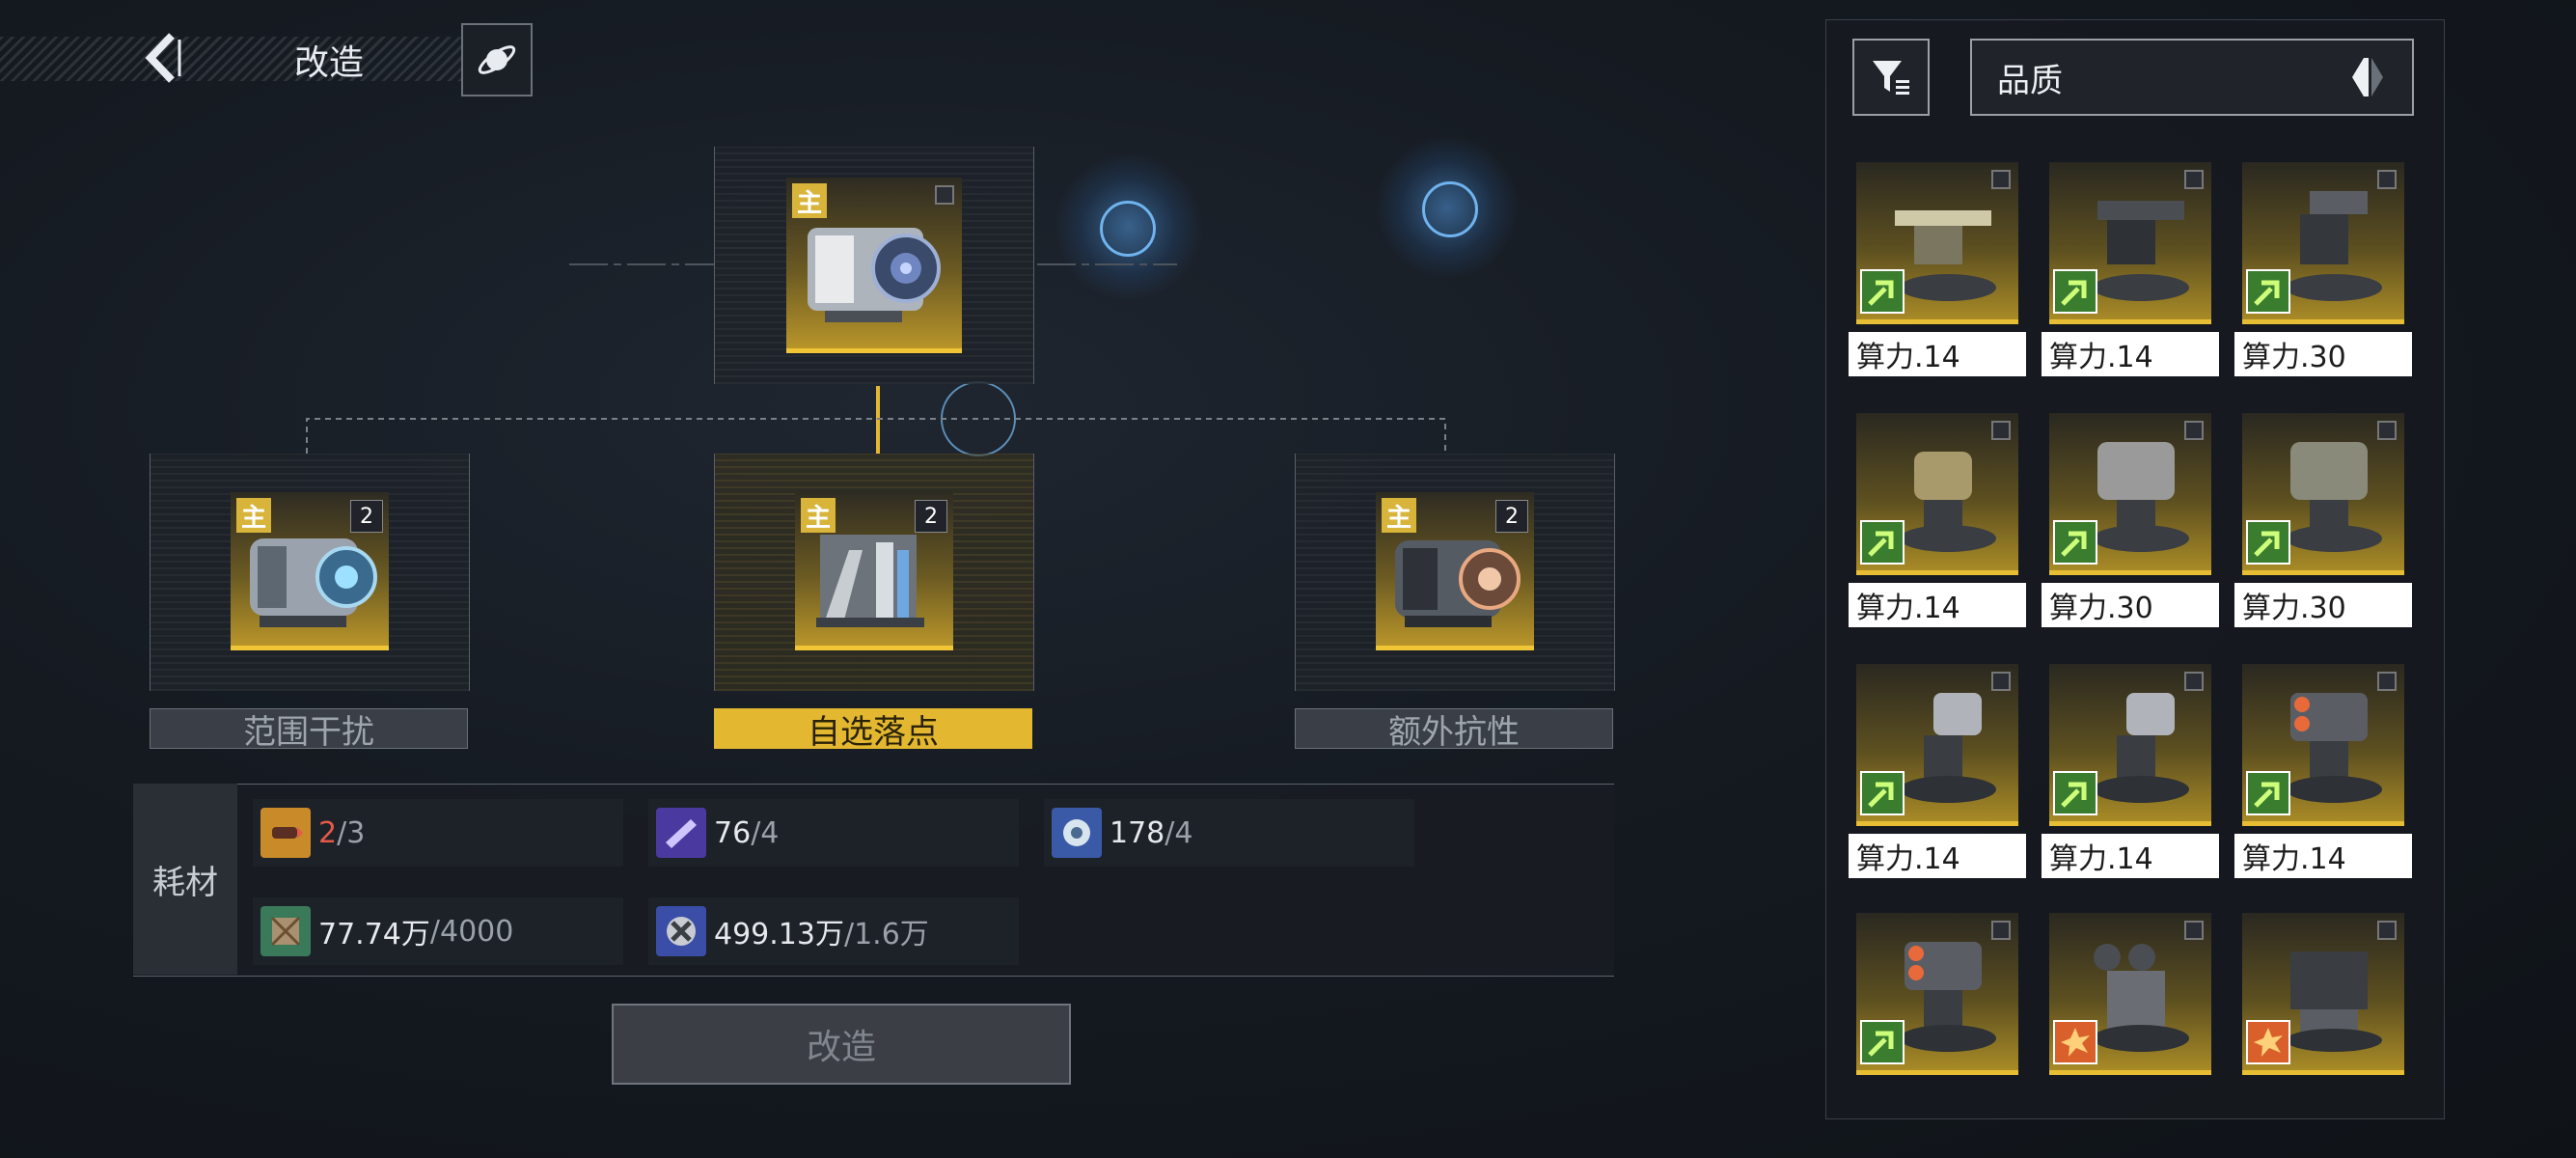 This screenshot has width=2576, height=1158. Describe the element at coordinates (471, 931) in the screenshot. I see `material-need: /4000` at that location.